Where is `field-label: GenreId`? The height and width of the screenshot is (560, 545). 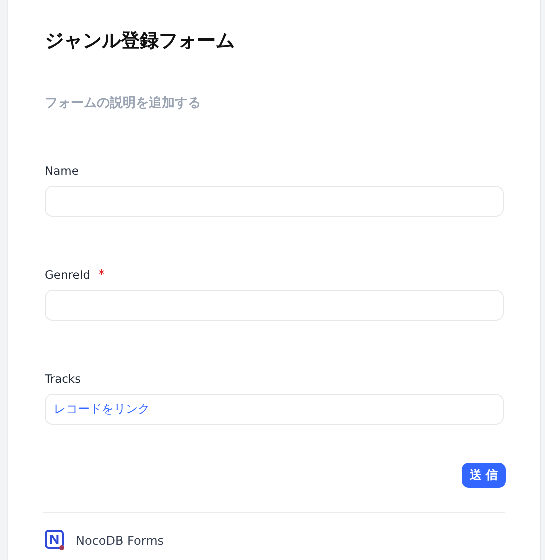 field-label: GenreId is located at coordinates (68, 275).